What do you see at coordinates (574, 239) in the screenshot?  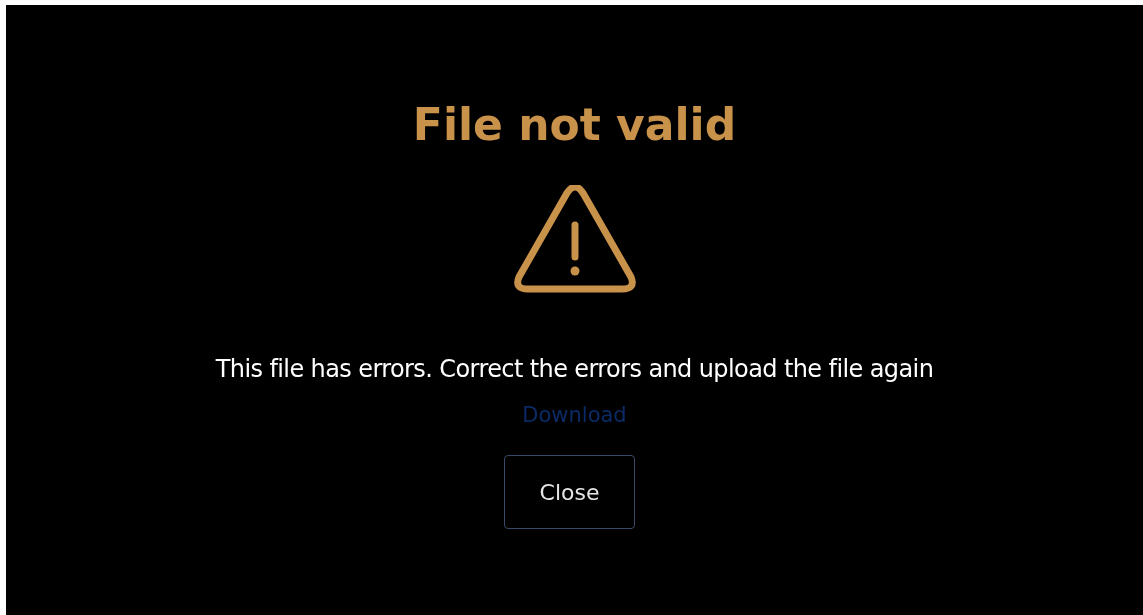 I see `warning-icon` at bounding box center [574, 239].